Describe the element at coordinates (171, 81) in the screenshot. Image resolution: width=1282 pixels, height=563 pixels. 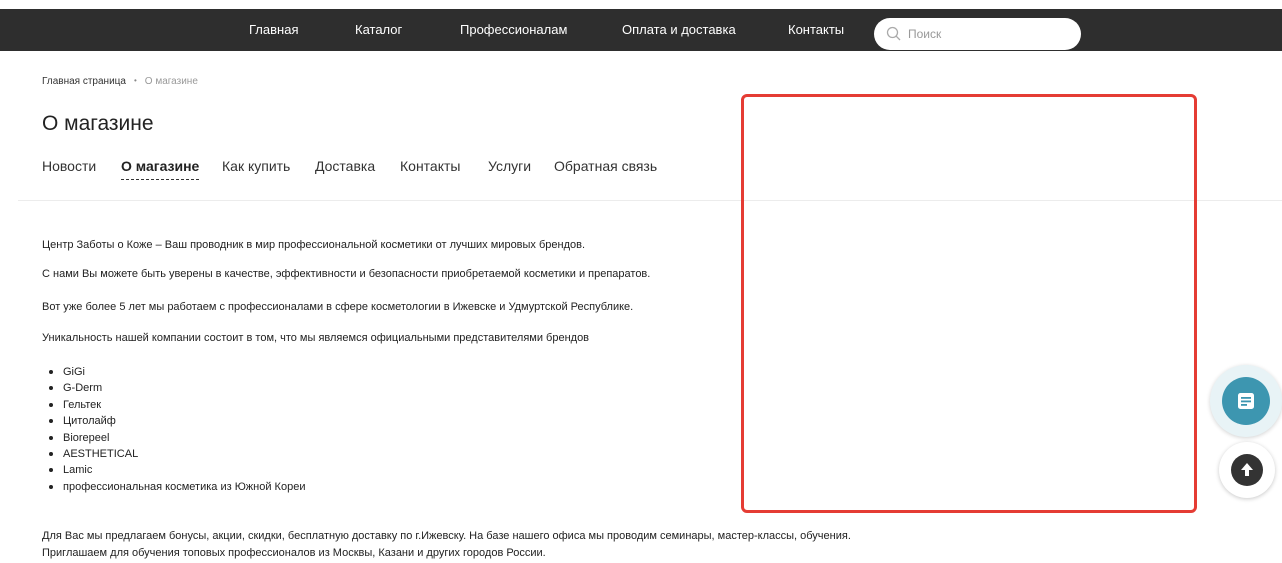
I see `breadcrumb-current: О магазине` at that location.